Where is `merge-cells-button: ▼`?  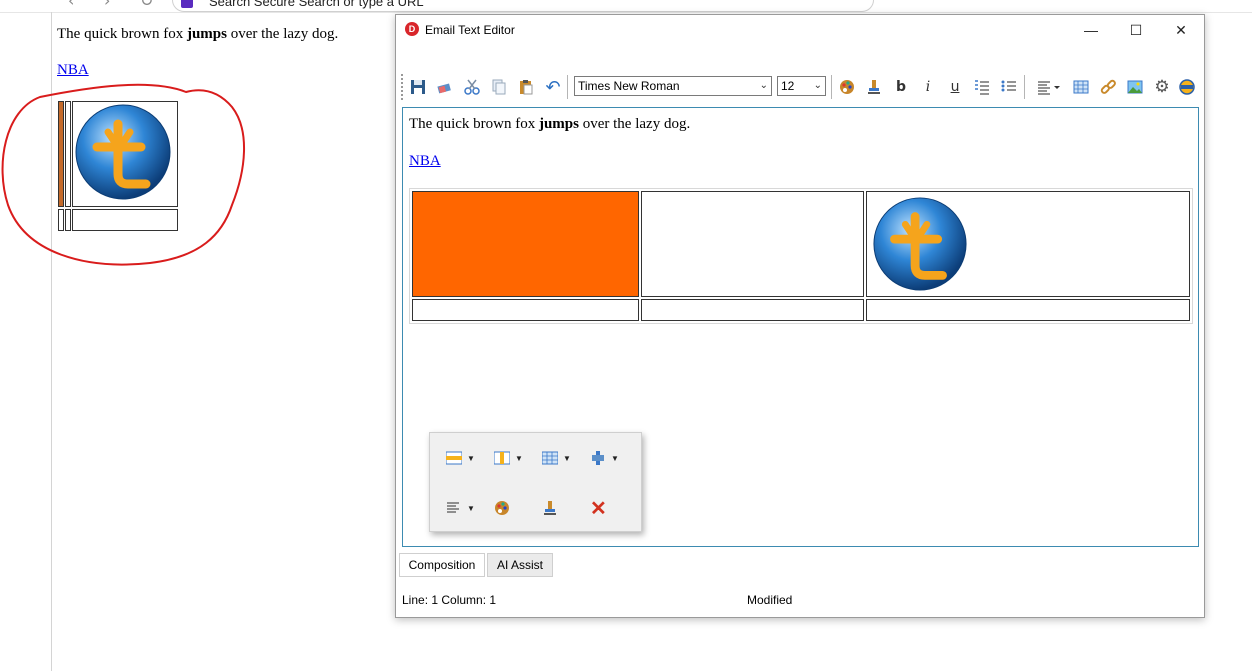 merge-cells-button: ▼ is located at coordinates (609, 458).